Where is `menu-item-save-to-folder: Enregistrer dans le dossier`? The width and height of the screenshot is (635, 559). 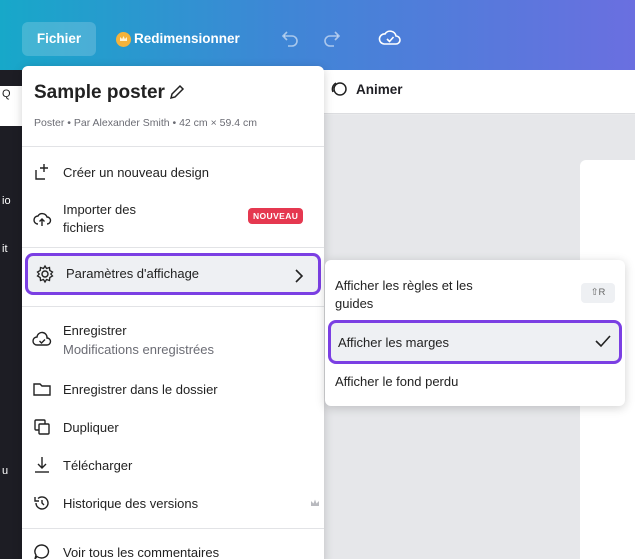 menu-item-save-to-folder: Enregistrer dans le dossier is located at coordinates (173, 389).